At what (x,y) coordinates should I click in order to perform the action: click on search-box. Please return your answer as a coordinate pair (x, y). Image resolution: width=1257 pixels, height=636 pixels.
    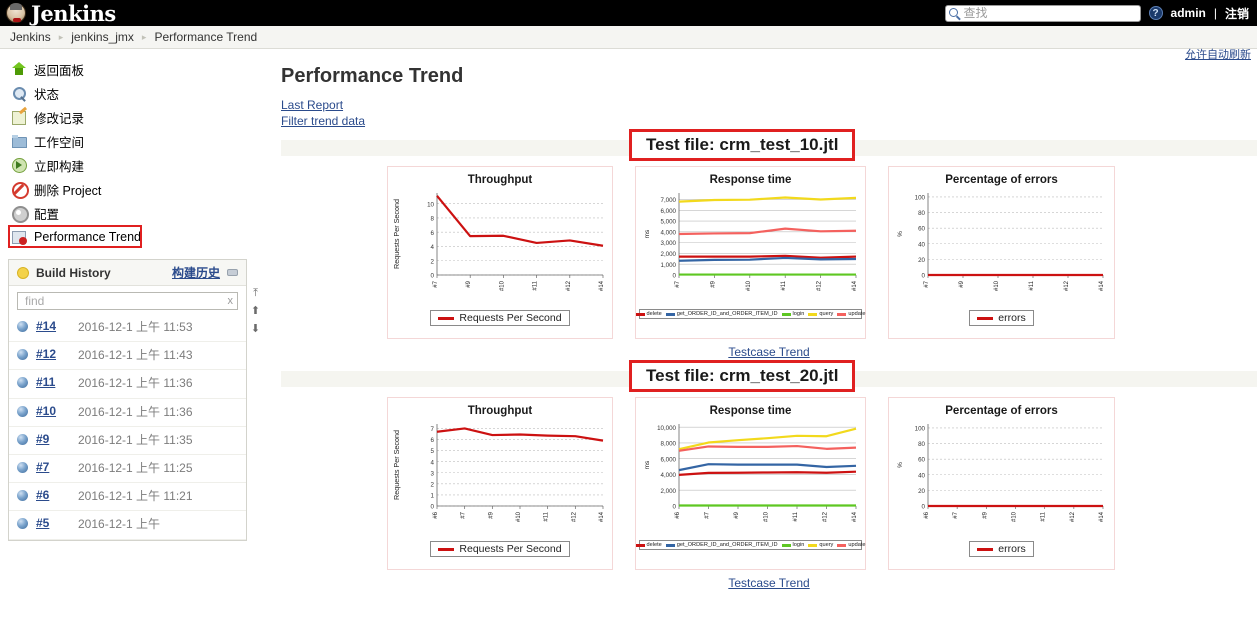
    Looking at the image, I should click on (1042, 13).